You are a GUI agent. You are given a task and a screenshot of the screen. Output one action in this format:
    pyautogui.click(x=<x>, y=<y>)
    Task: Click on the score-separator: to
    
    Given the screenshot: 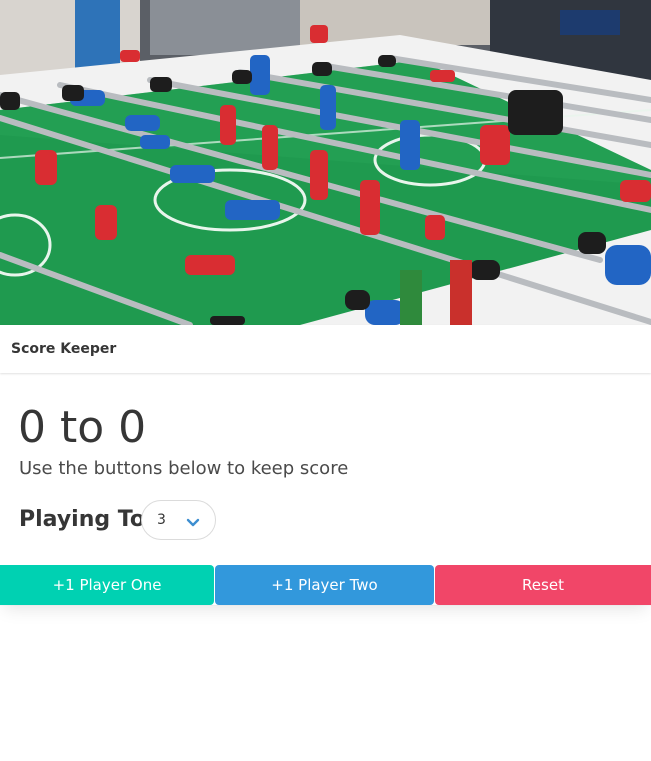 What is the action you would take?
    pyautogui.click(x=82, y=427)
    